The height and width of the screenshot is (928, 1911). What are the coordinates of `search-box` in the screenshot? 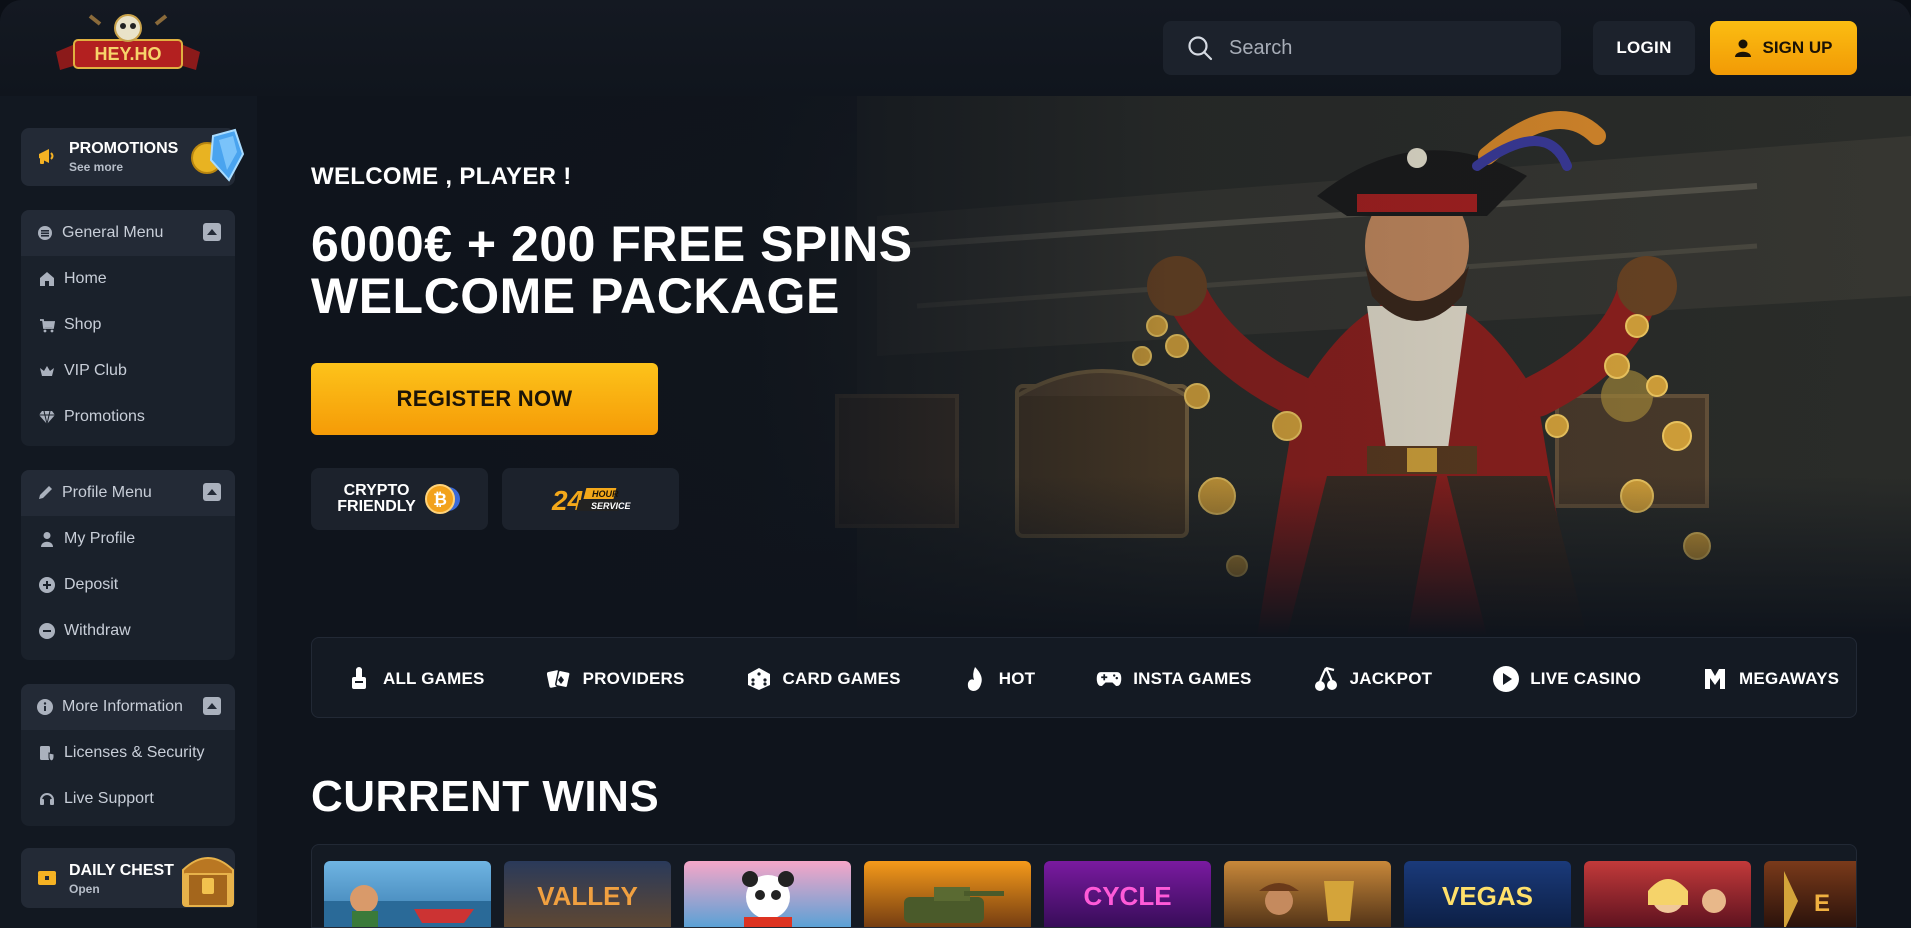 It's located at (1362, 48).